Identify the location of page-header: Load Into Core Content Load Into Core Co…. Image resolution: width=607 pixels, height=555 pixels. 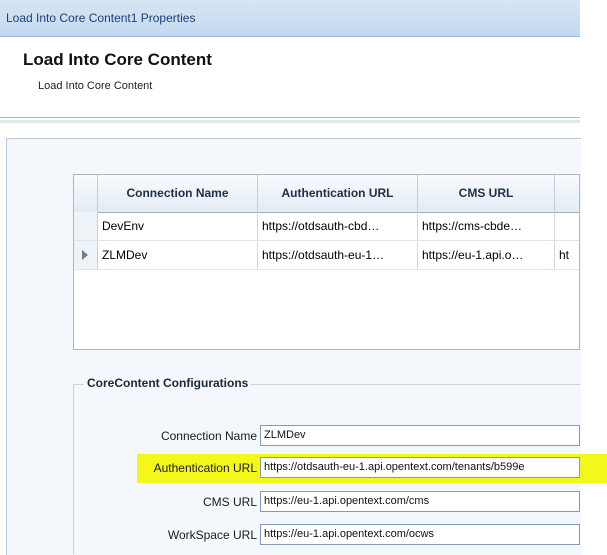
(290, 77).